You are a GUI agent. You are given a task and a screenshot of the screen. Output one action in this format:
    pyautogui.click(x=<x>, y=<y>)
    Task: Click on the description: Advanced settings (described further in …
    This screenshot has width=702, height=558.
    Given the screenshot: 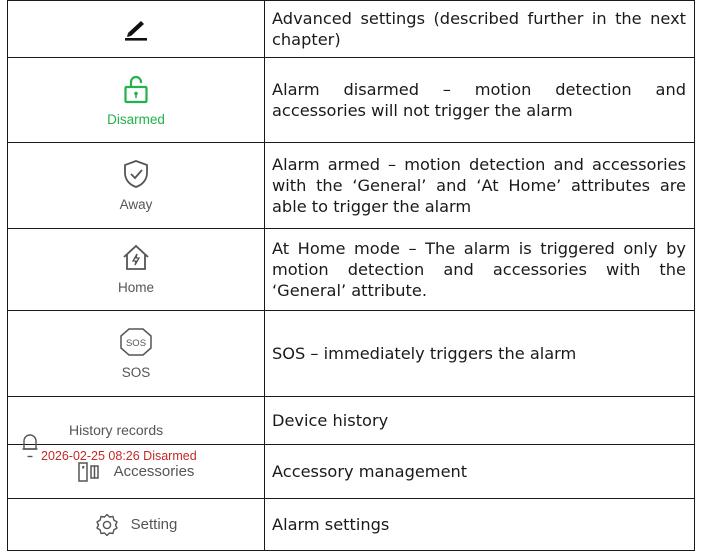 What is the action you would take?
    pyautogui.click(x=479, y=29)
    